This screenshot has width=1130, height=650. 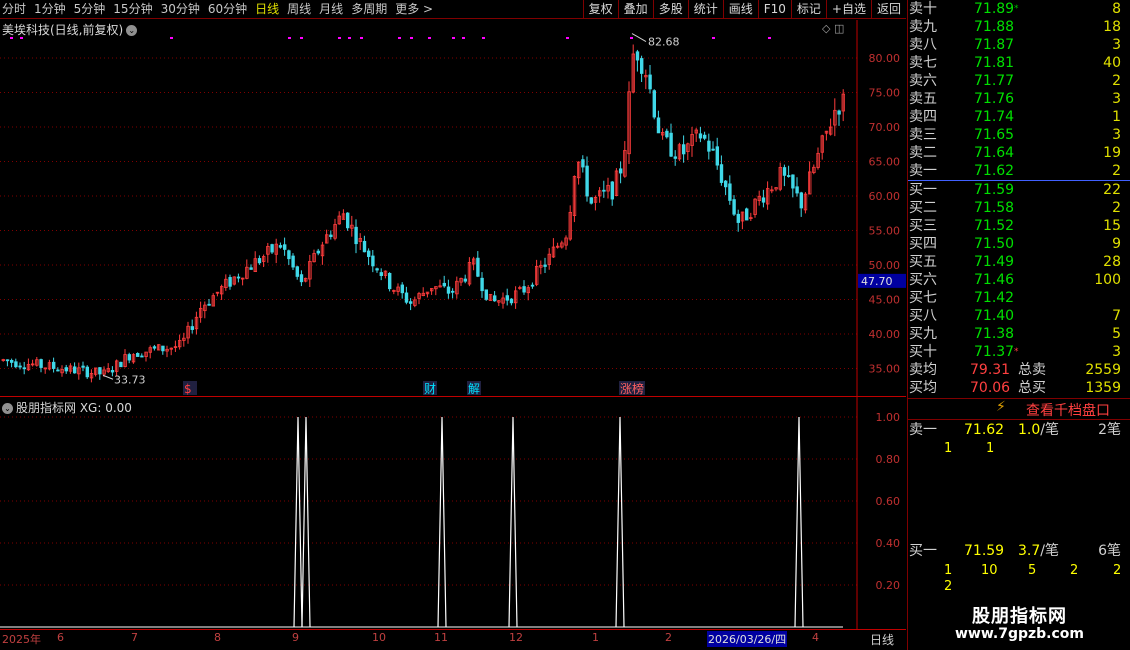 What do you see at coordinates (989, 570) in the screenshot?
I see `queue-order: 10` at bounding box center [989, 570].